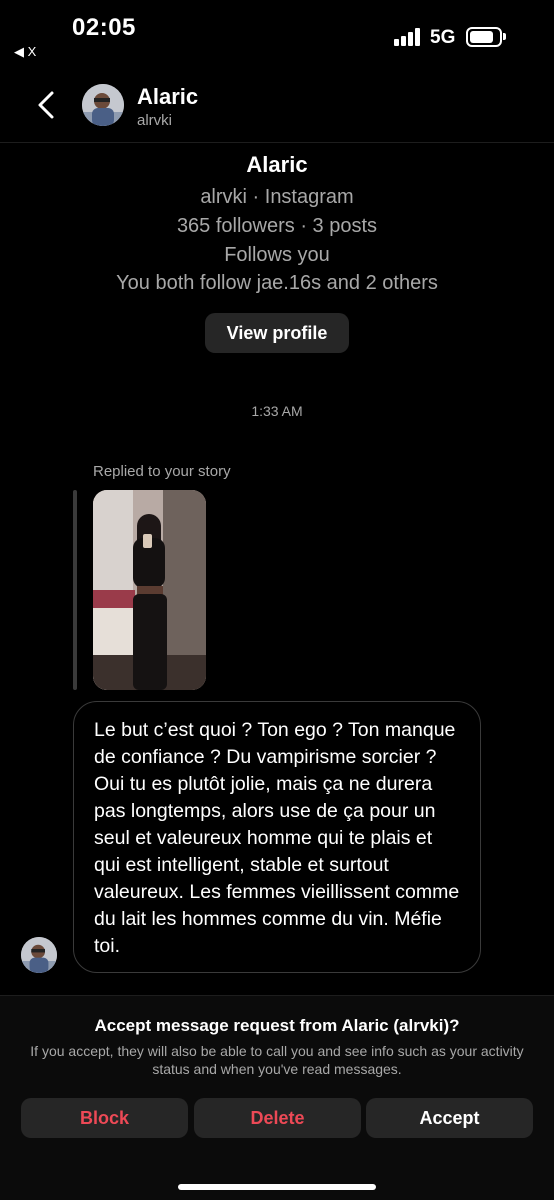 The image size is (554, 1200). I want to click on profile-stats-line: 365 followers · 3 posts, so click(277, 226).